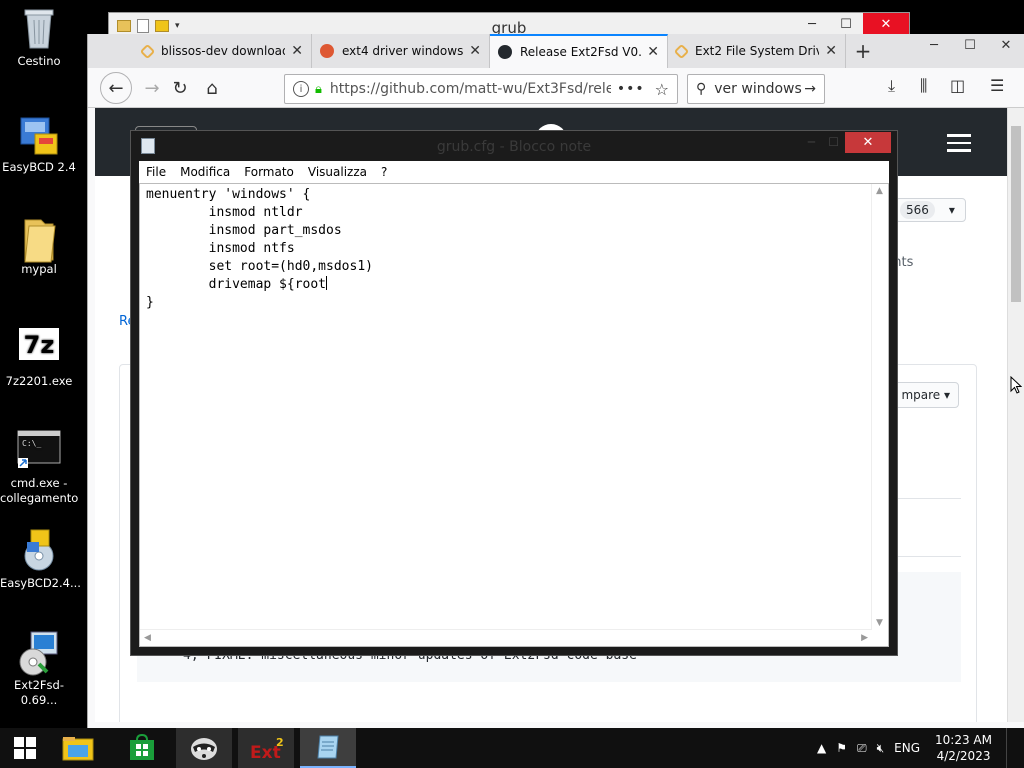  What do you see at coordinates (879, 407) in the screenshot?
I see `vertical-scrollbar: ▲ ▼` at bounding box center [879, 407].